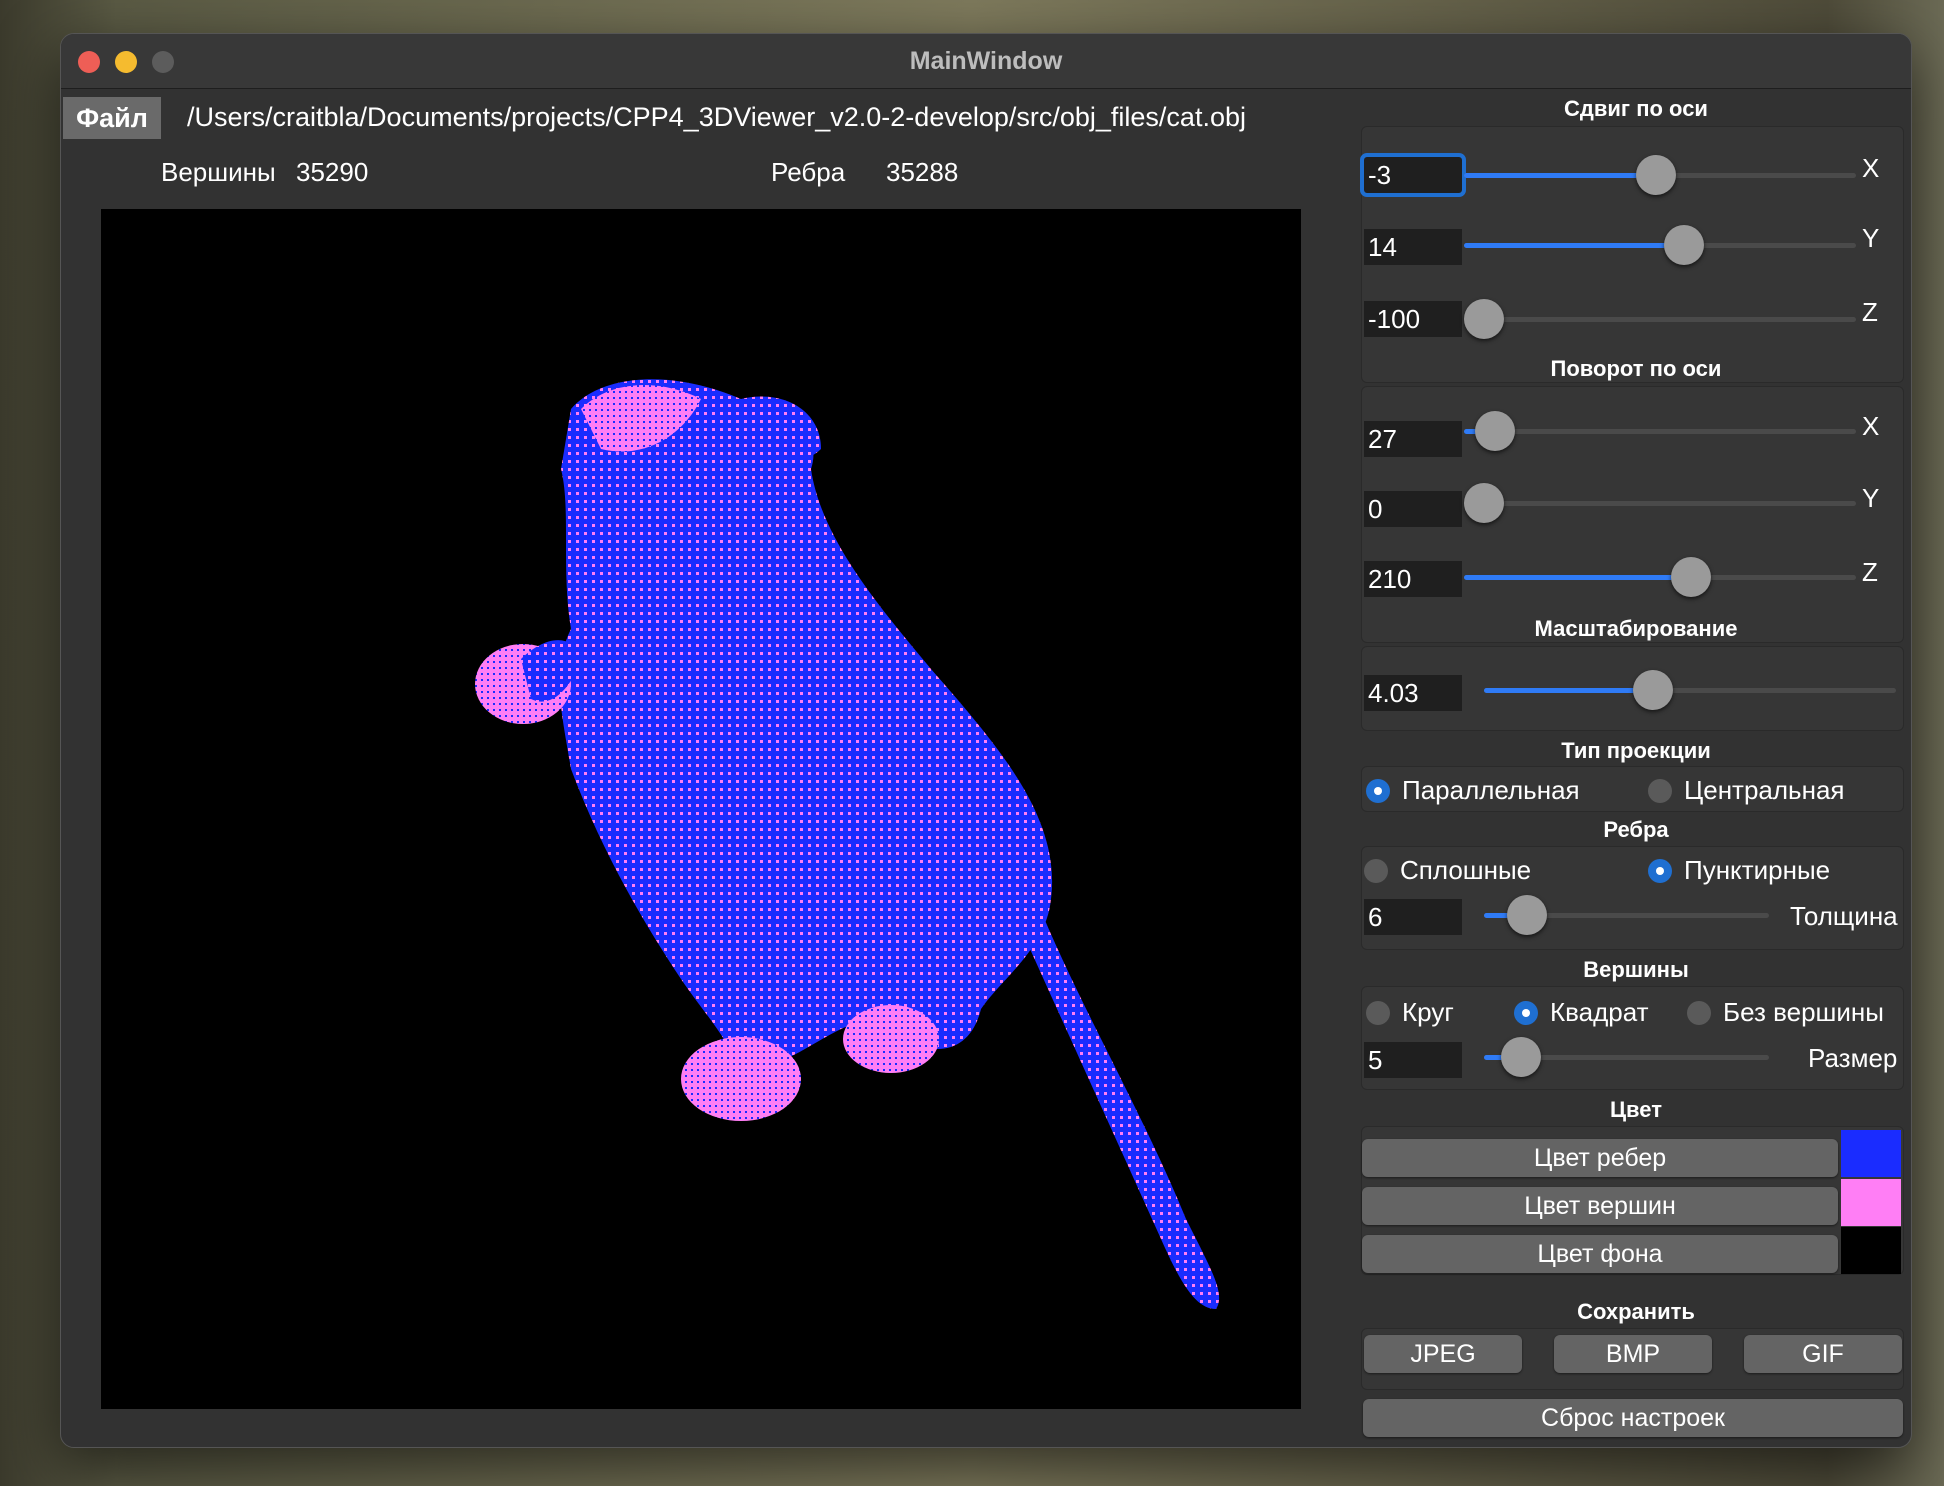  I want to click on edge-color-button: Цвет ребер, so click(1600, 1158).